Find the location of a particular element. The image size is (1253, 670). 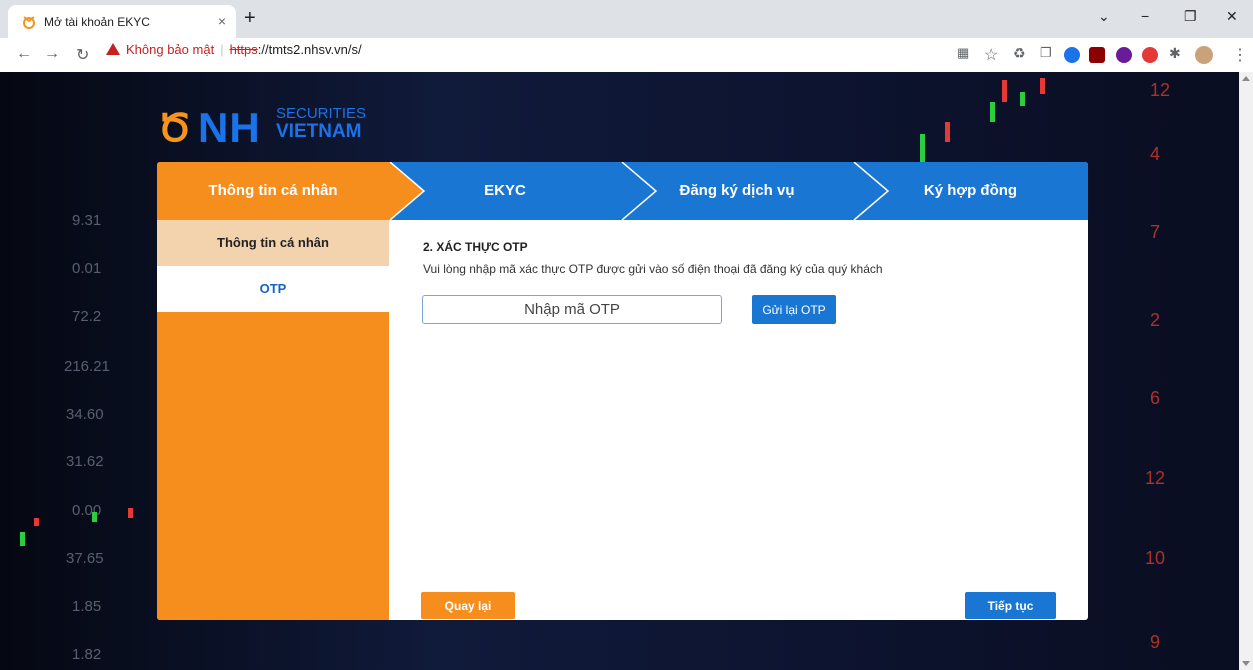

browser-tab-bar: Mở tài khoản EKYC × + ⌄ − ❐ ✕ is located at coordinates (626, 19).